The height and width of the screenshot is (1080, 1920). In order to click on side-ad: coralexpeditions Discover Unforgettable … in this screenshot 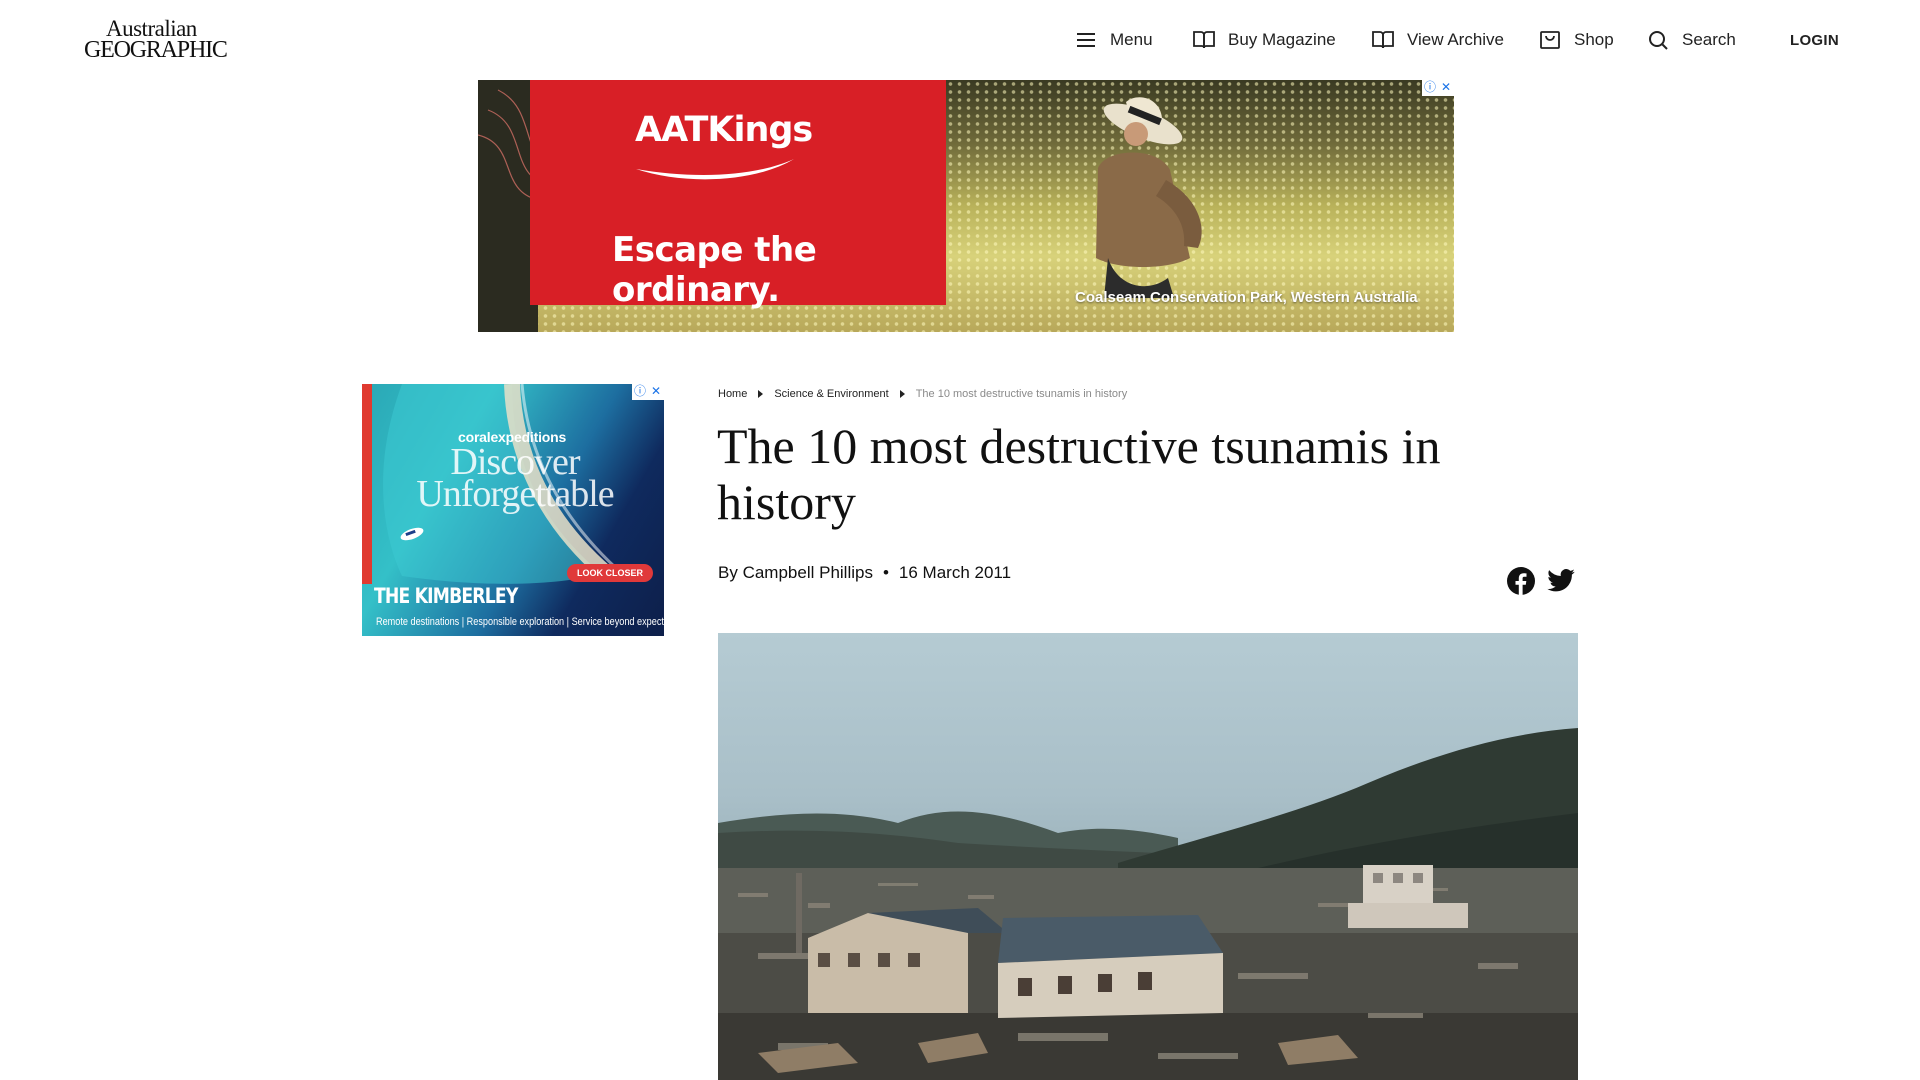, I will do `click(513, 510)`.